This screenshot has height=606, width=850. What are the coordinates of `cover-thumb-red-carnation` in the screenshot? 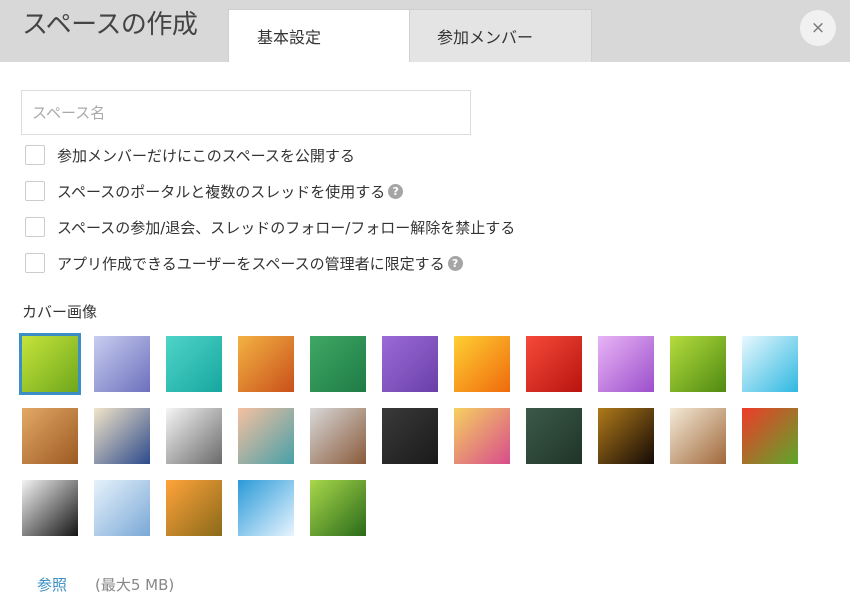 It's located at (554, 364).